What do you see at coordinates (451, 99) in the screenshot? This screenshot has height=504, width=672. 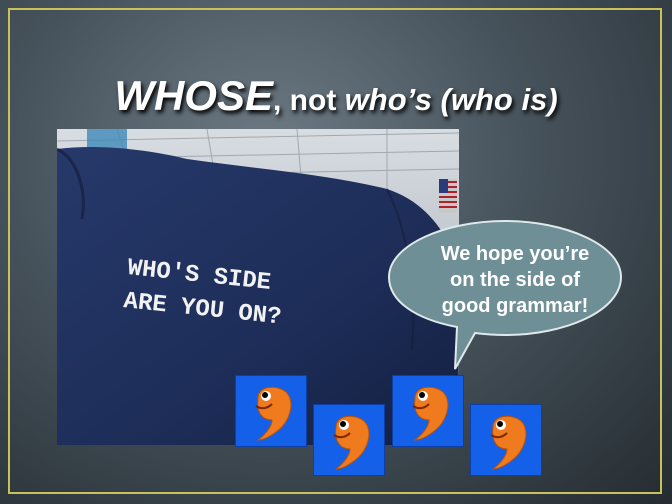 I see `title-whos: who’s (who is)` at bounding box center [451, 99].